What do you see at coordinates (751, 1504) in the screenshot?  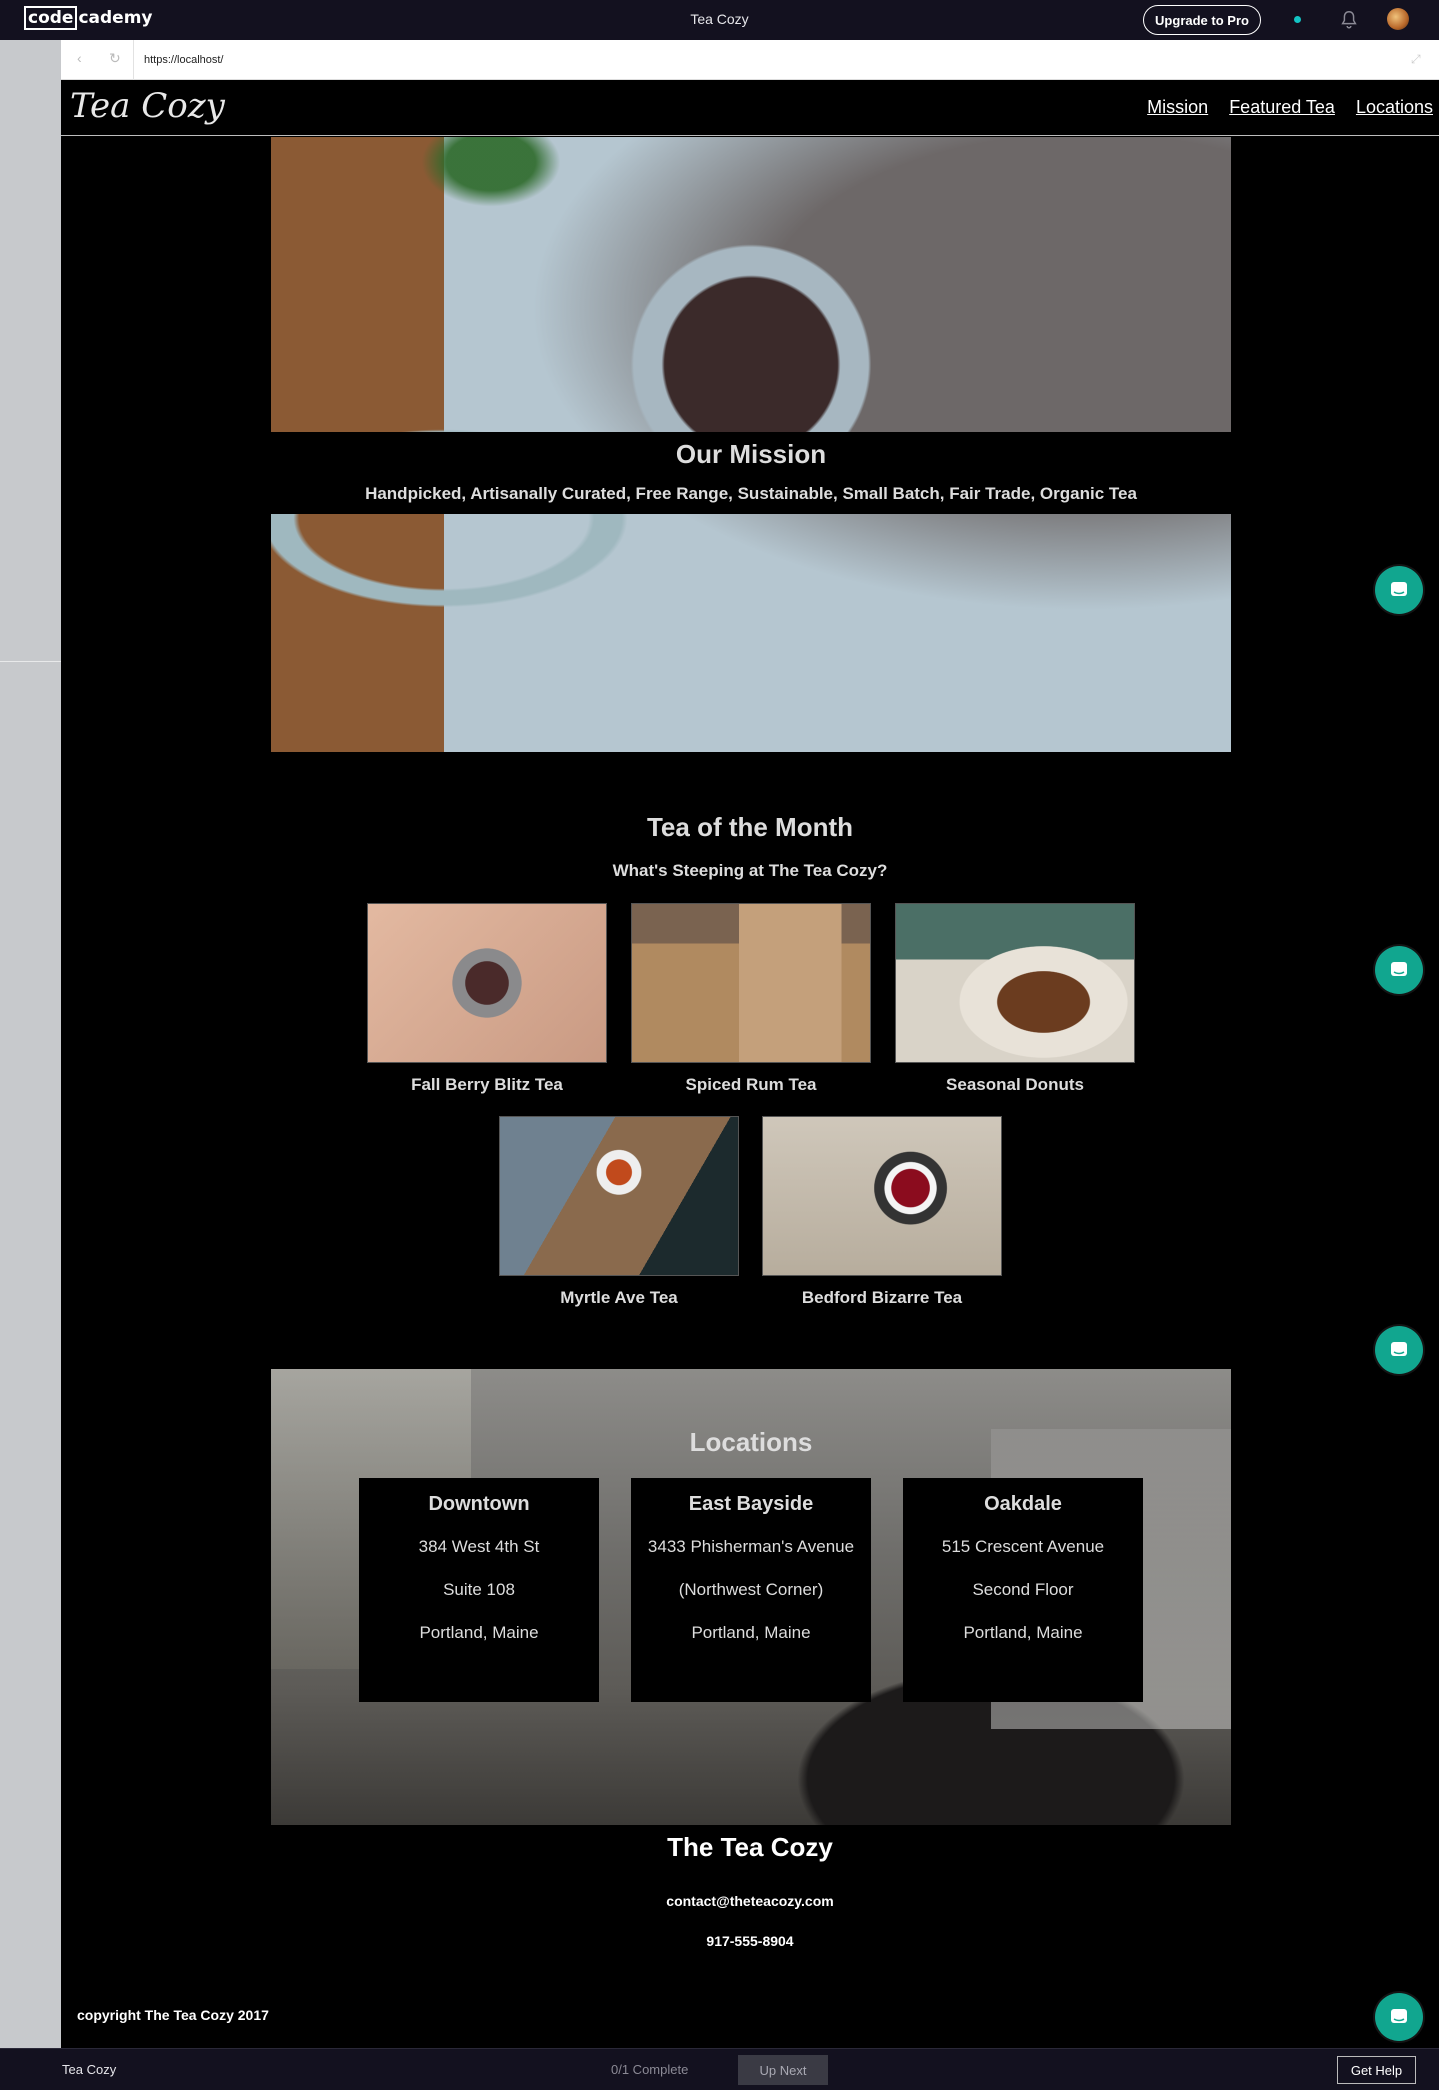 I see `location-name: East Bayside` at bounding box center [751, 1504].